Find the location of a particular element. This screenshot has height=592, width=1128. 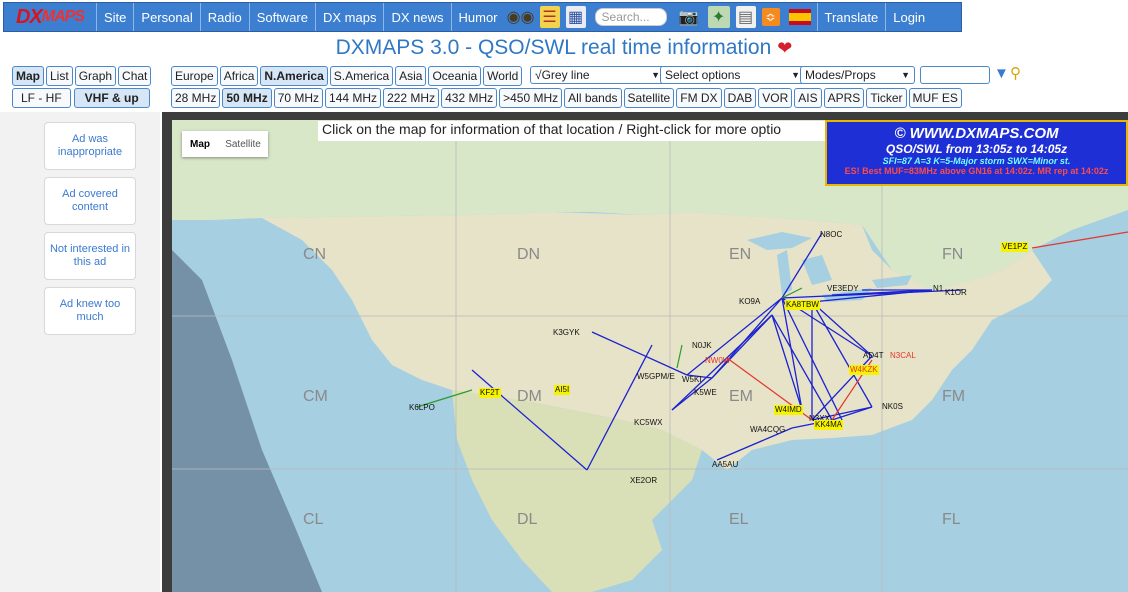

region-oceania: Oceania is located at coordinates (455, 76).